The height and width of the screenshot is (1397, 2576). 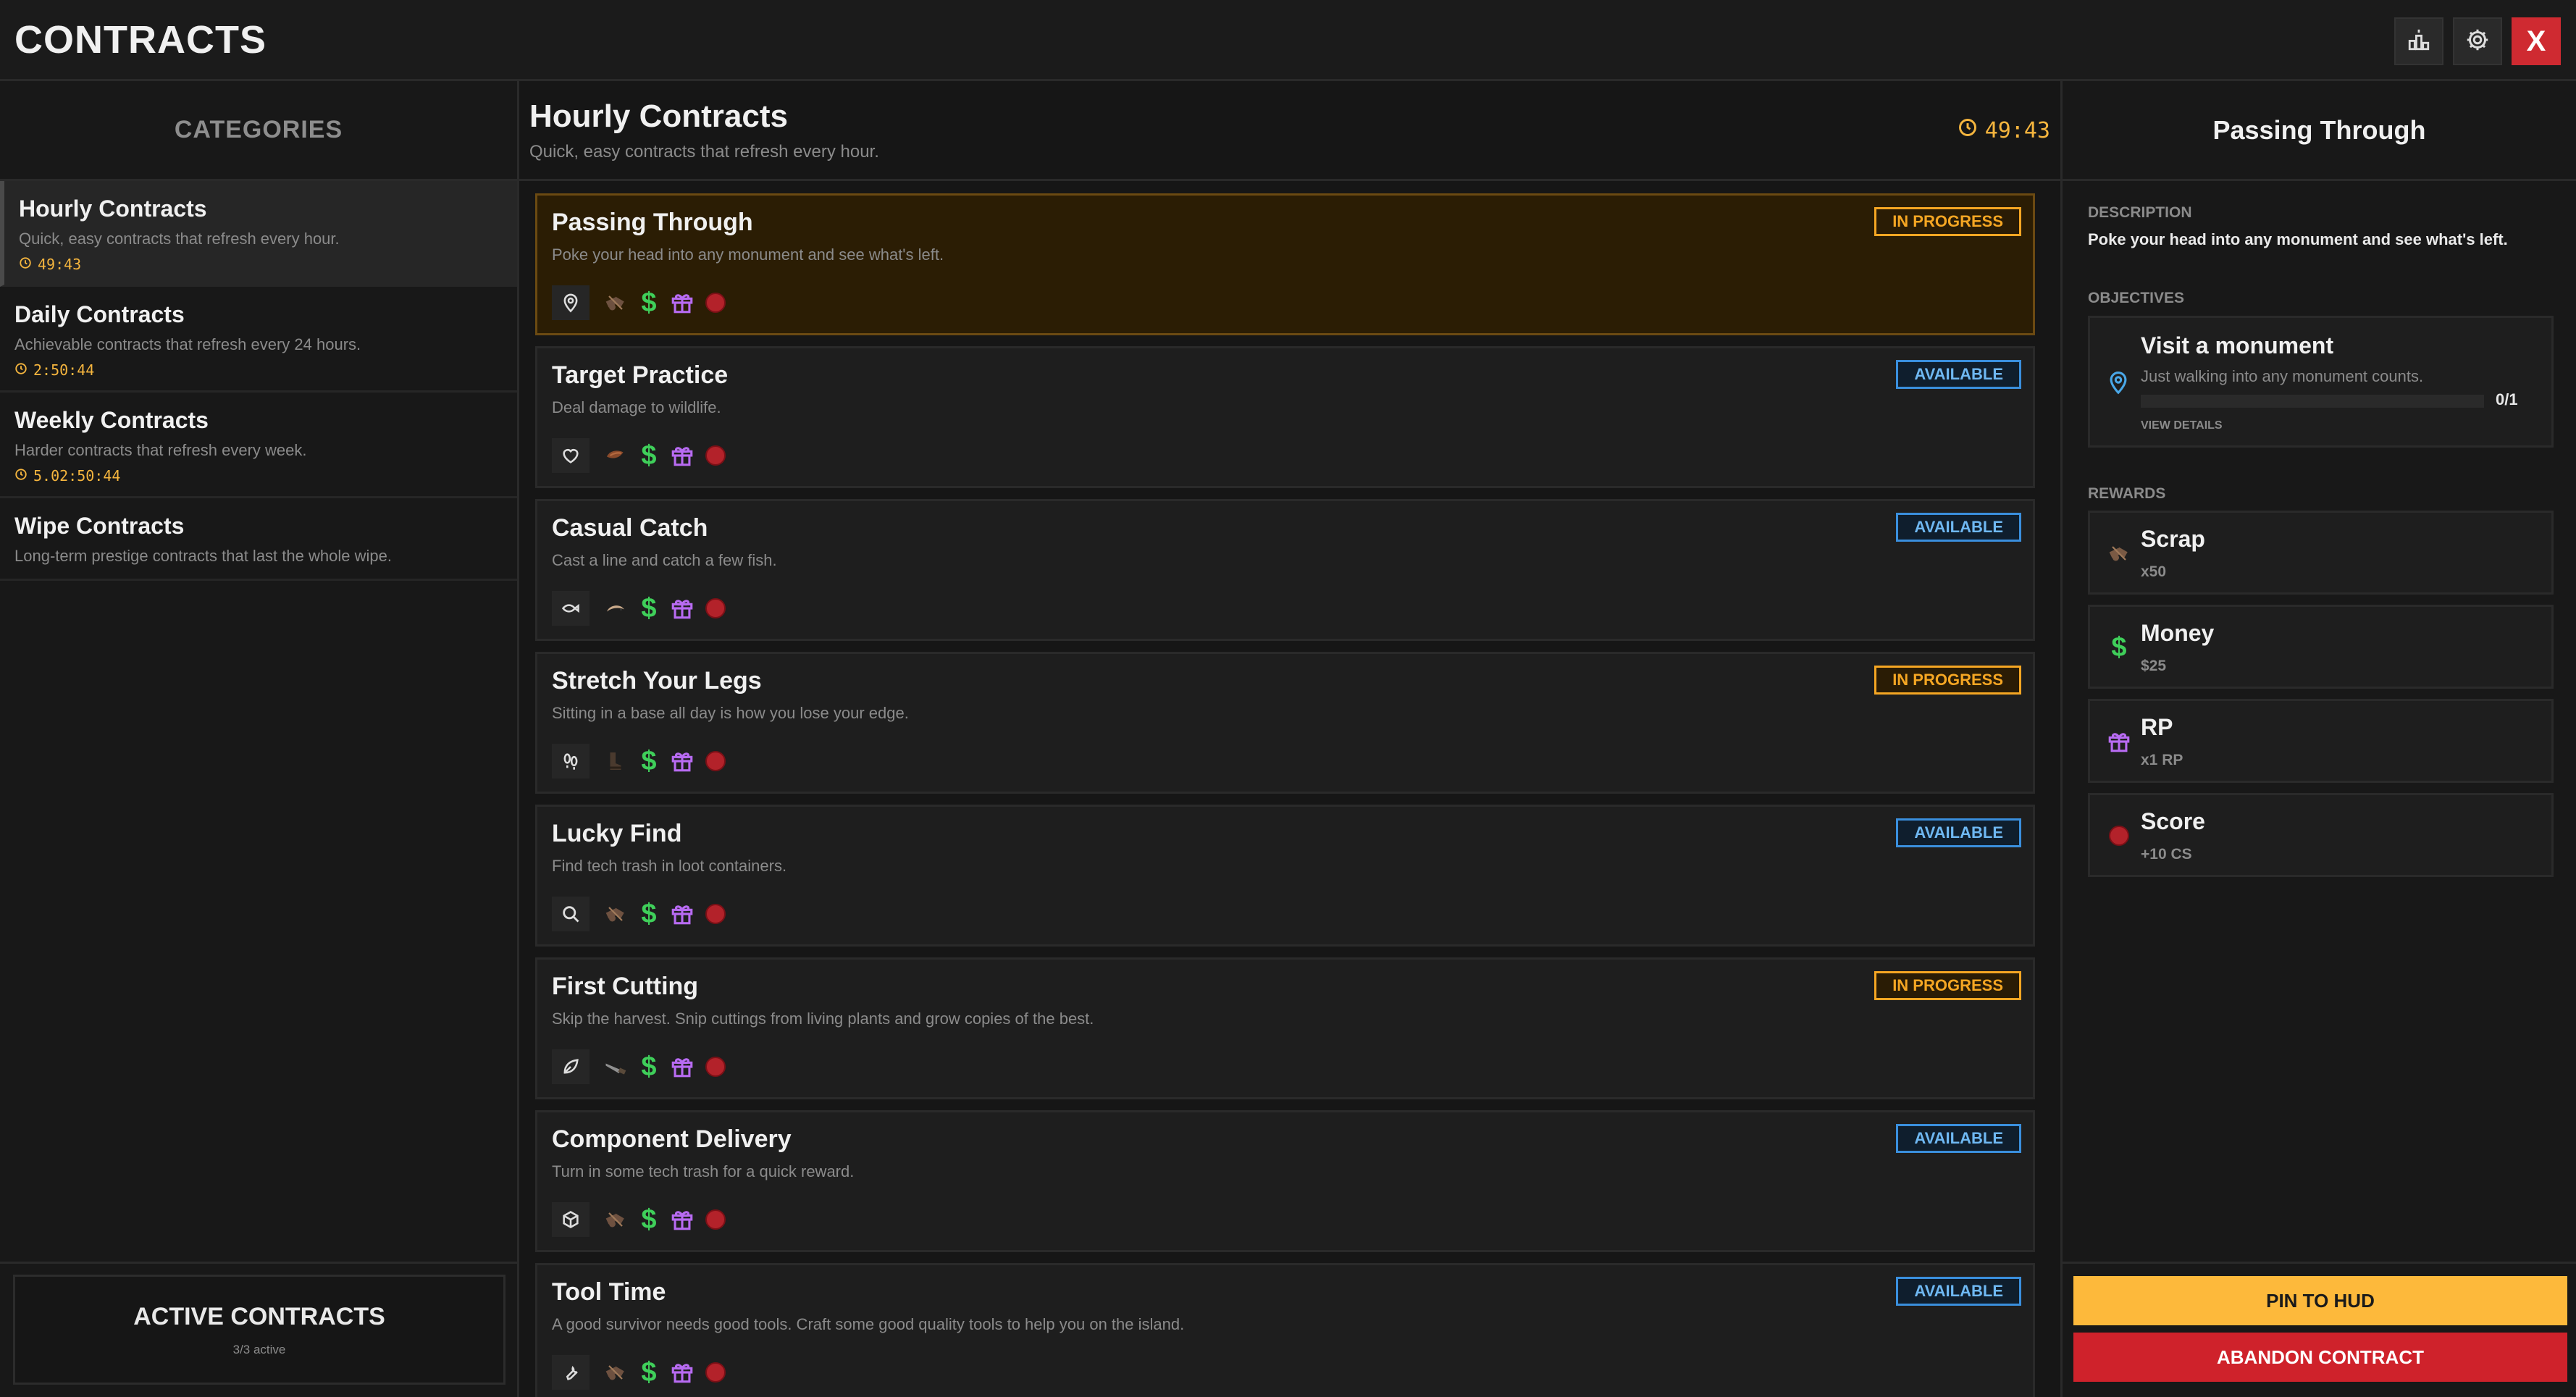 I want to click on reward-money: $ Money $25, so click(x=2321, y=647).